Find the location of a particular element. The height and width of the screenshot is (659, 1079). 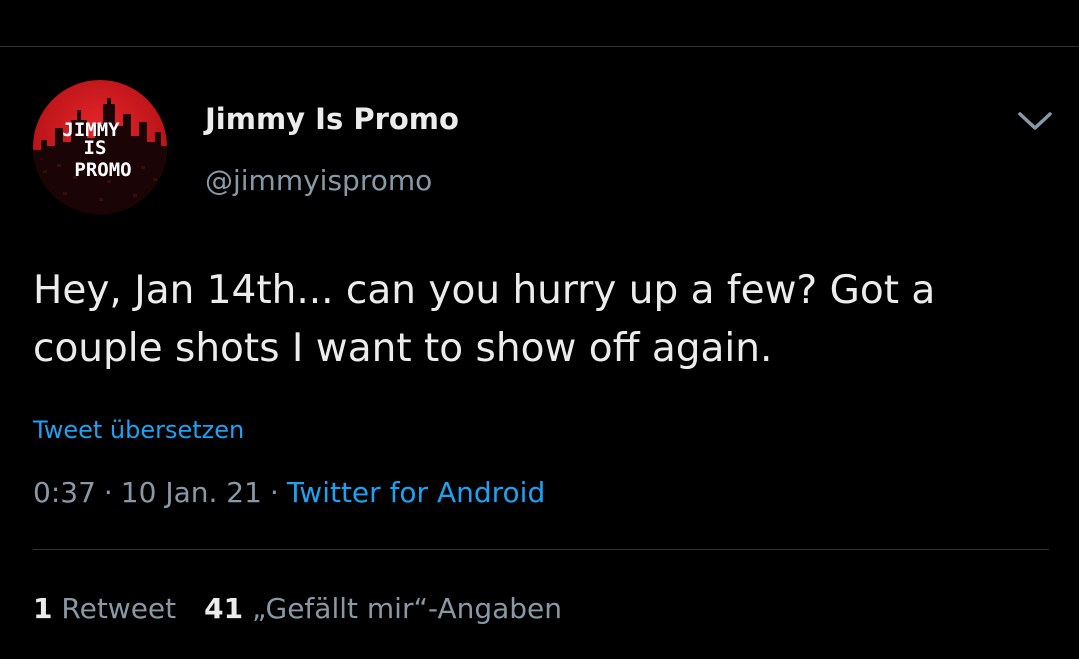

avatar: JIMMY IS PROMO is located at coordinates (100, 147).